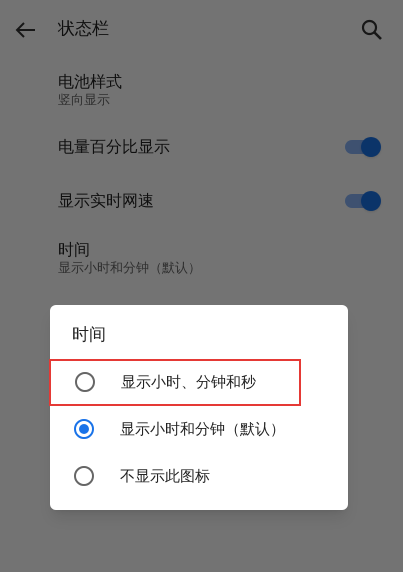 This screenshot has width=403, height=572. What do you see at coordinates (130, 268) in the screenshot?
I see `setting-summary: 显示小时和分钟（默认）` at bounding box center [130, 268].